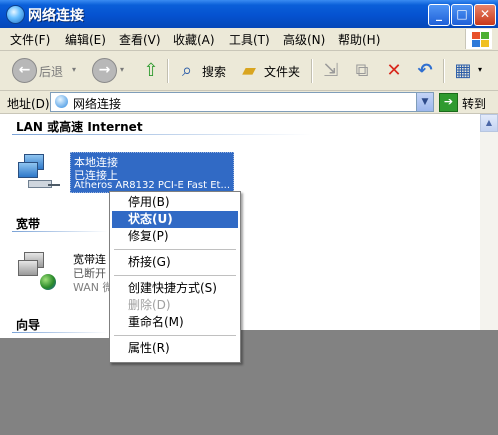 The width and height of the screenshot is (498, 435). Describe the element at coordinates (93, 287) in the screenshot. I see `broadband-connection-device: WAN 微` at that location.